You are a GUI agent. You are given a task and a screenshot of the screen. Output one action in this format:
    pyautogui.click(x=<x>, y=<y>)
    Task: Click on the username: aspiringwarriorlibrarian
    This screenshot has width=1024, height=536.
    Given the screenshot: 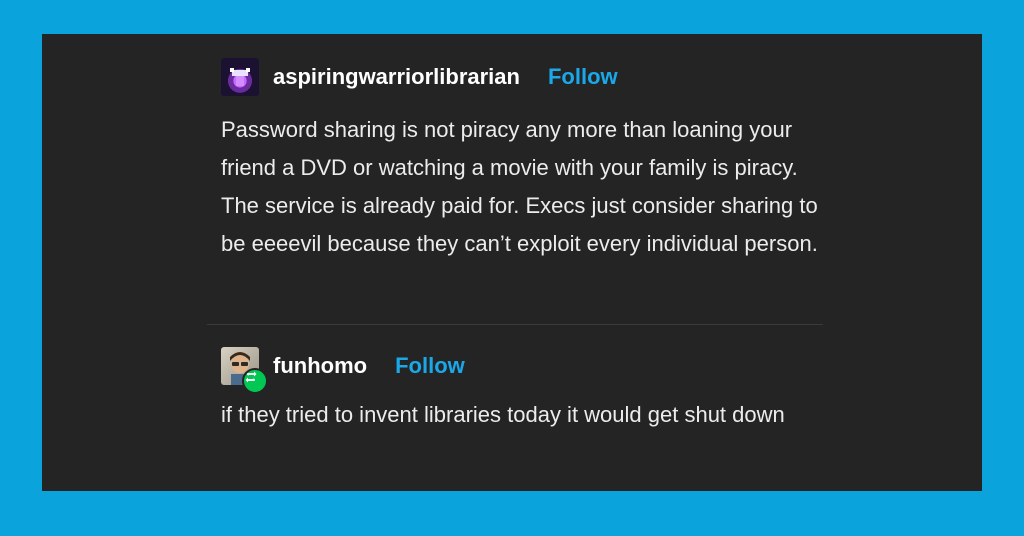 What is the action you would take?
    pyautogui.click(x=396, y=77)
    